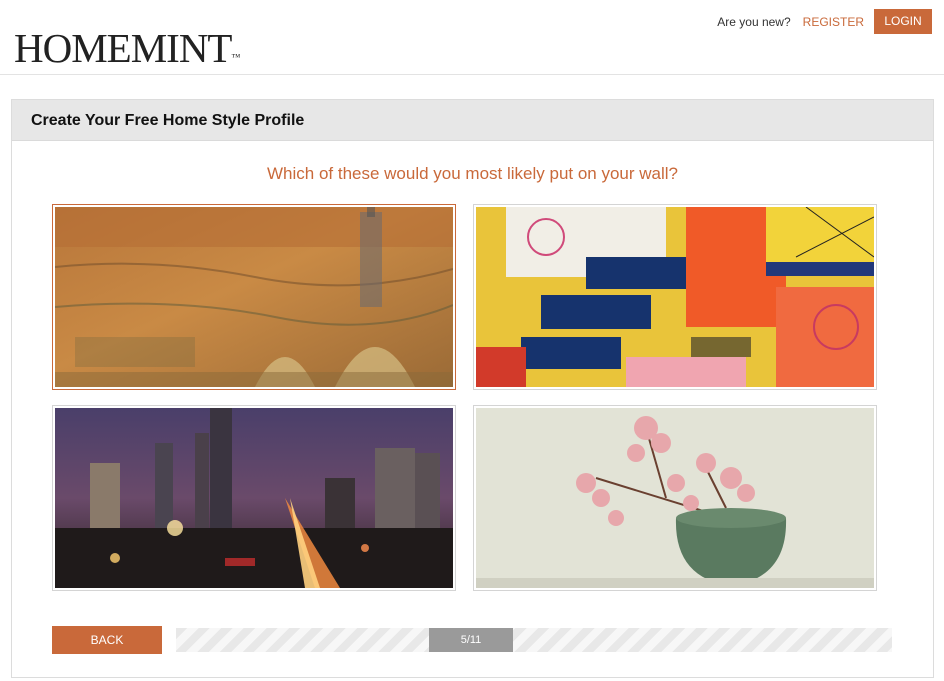  Describe the element at coordinates (472, 120) in the screenshot. I see `panel-title: Create Your Free Home Style Profile` at that location.